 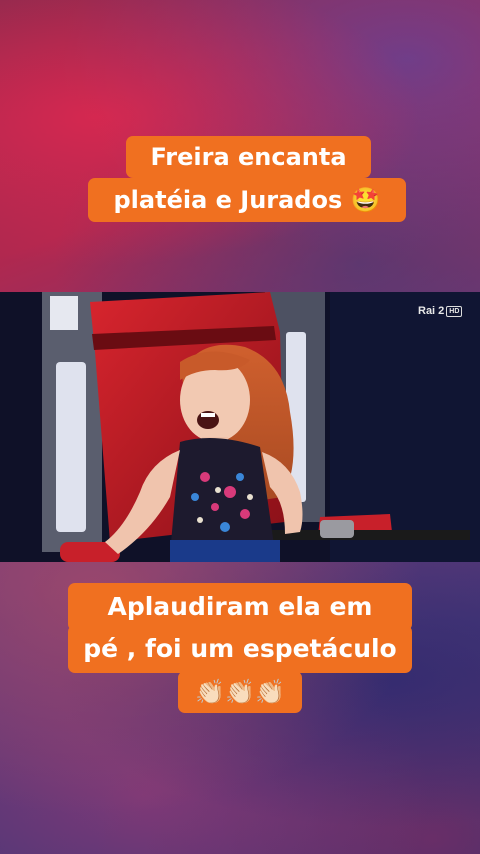 I want to click on caption-top-line-1: Freira encanta, so click(x=248, y=157).